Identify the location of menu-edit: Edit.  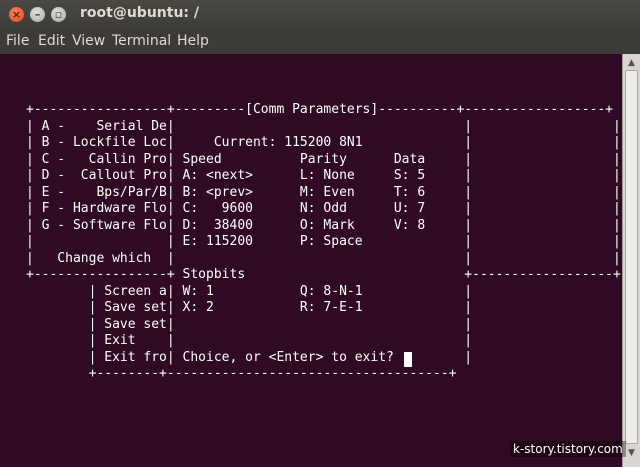
(51, 41).